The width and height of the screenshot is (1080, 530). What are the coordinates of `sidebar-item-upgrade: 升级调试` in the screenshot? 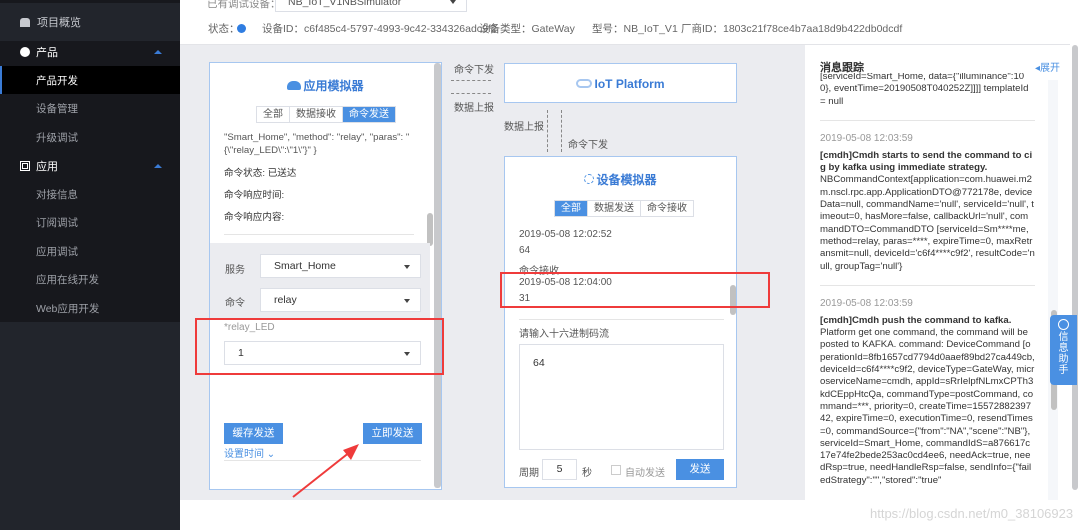 It's located at (90, 137).